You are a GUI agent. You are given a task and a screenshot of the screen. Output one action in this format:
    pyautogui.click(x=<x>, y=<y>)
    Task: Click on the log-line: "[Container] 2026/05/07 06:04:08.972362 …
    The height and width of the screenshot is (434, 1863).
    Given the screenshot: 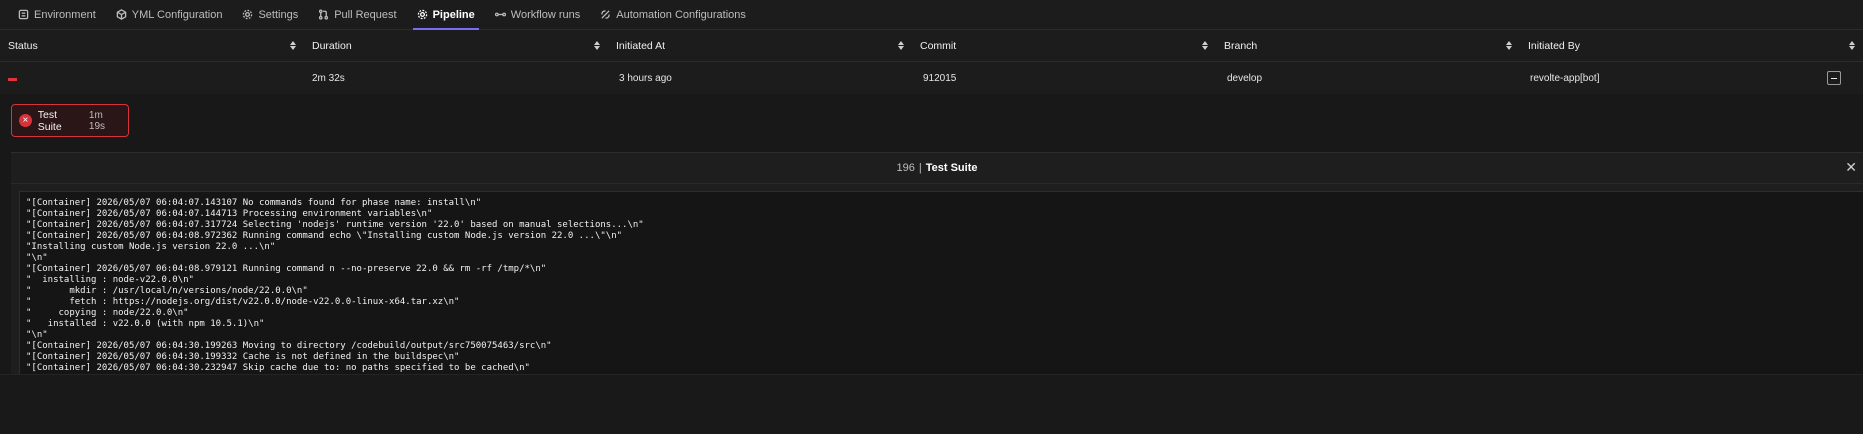 What is the action you would take?
    pyautogui.click(x=324, y=236)
    